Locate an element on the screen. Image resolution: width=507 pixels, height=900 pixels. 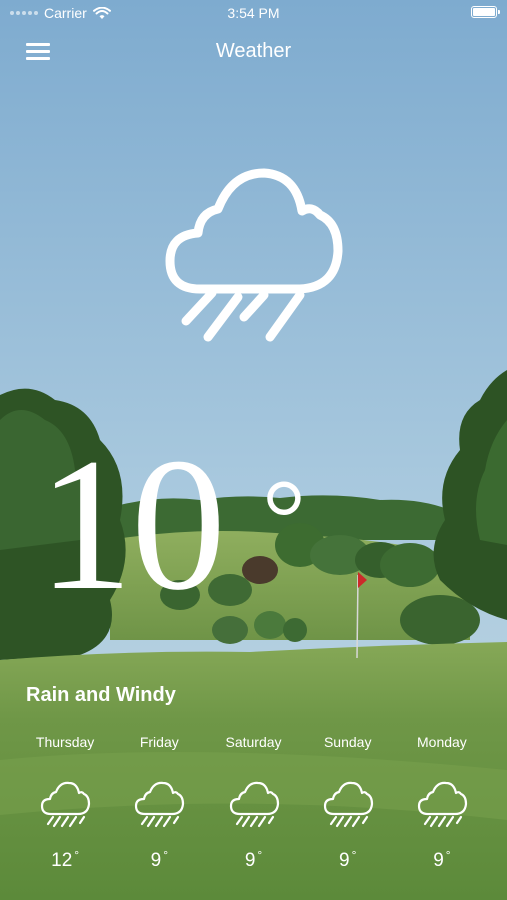
degree-symbol: ° is located at coordinates (284, 518).